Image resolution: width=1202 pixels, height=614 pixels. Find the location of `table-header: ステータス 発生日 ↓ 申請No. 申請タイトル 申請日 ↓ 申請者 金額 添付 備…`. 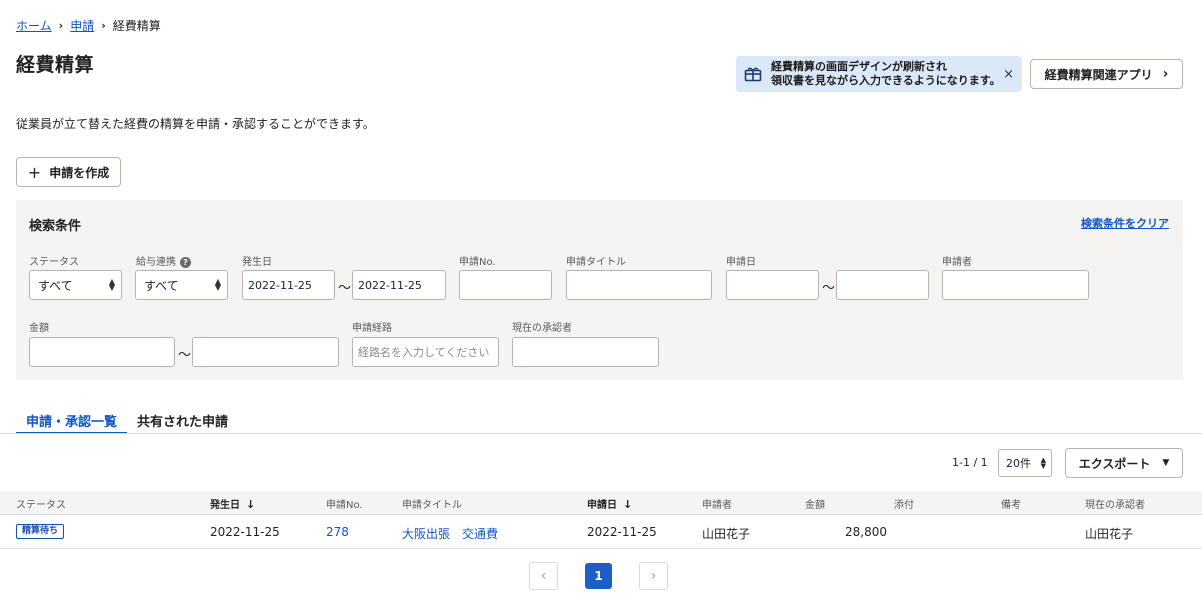

table-header: ステータス 発生日 ↓ 申請No. 申請タイトル 申請日 ↓ 申請者 金額 添付 備… is located at coordinates (601, 503).